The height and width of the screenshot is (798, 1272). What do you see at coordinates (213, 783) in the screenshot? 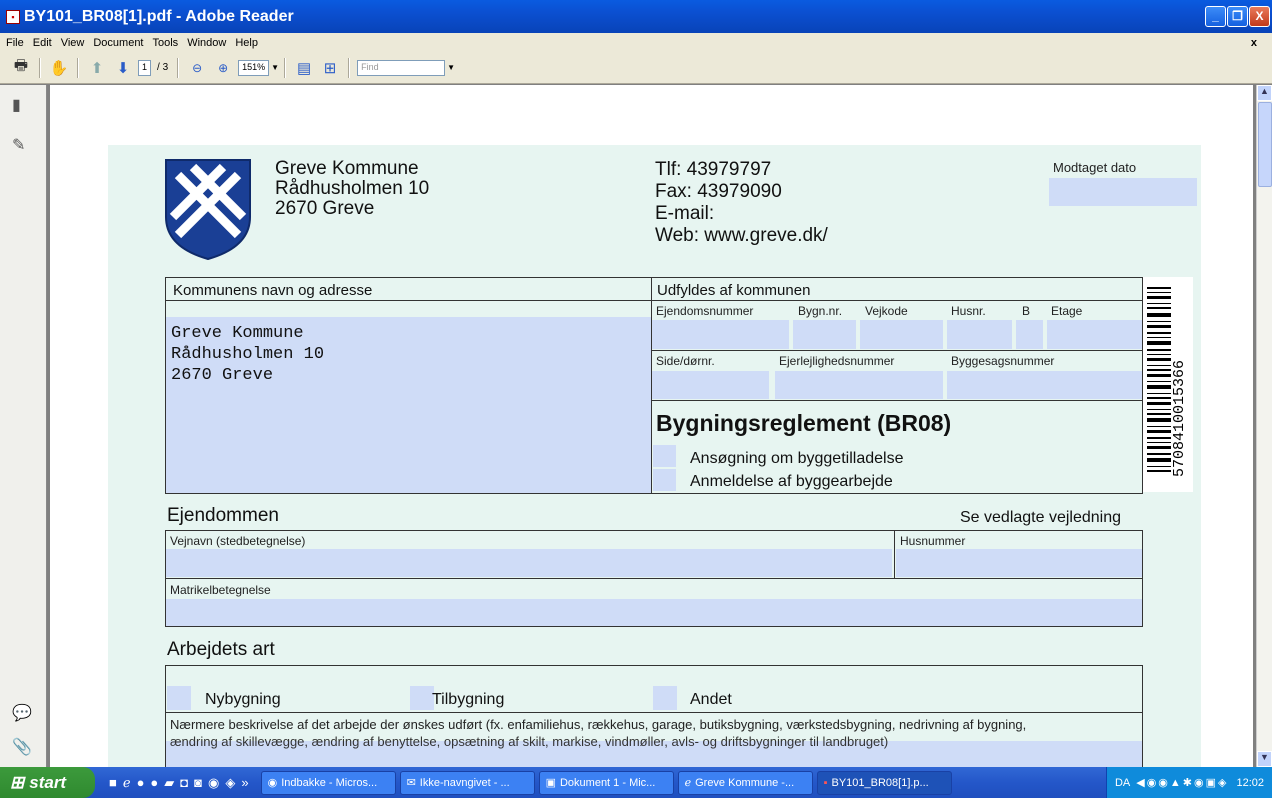
I see `quicklaunch-icon: ◉` at bounding box center [213, 783].